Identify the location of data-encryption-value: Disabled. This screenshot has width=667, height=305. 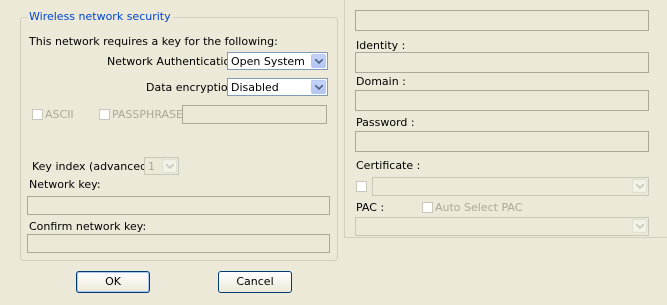
(255, 87).